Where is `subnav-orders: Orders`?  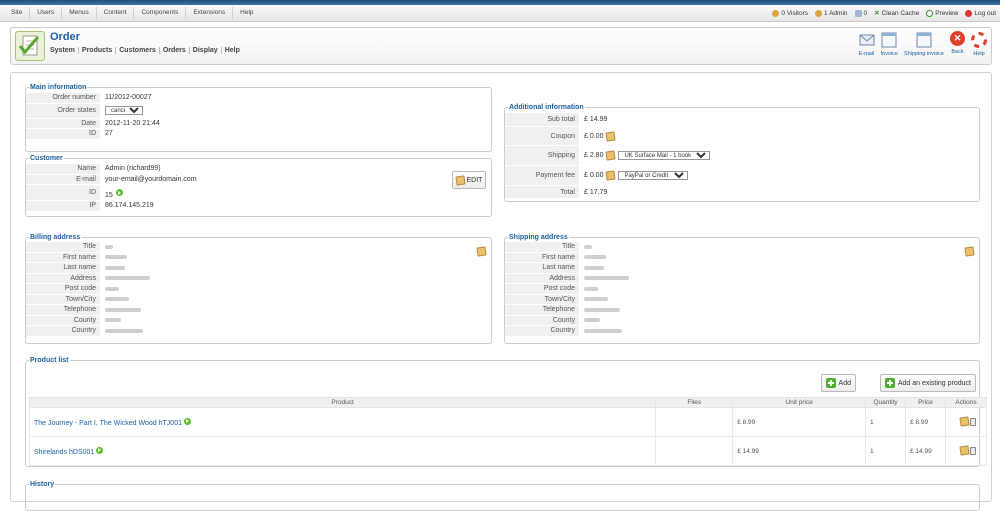
subnav-orders: Orders is located at coordinates (175, 50).